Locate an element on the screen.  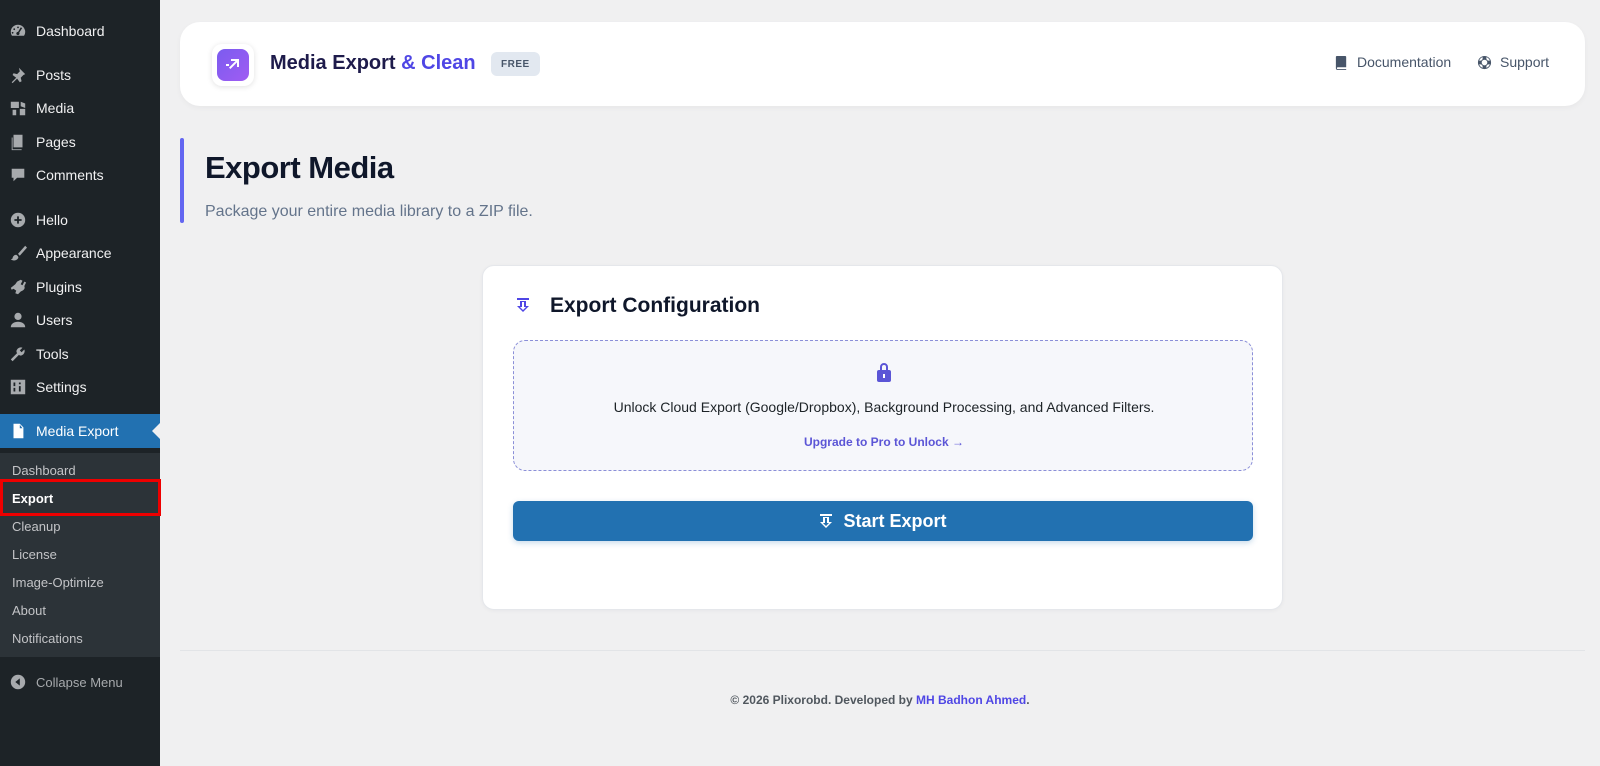
sidebar-item-pages: Pages is located at coordinates (80, 142).